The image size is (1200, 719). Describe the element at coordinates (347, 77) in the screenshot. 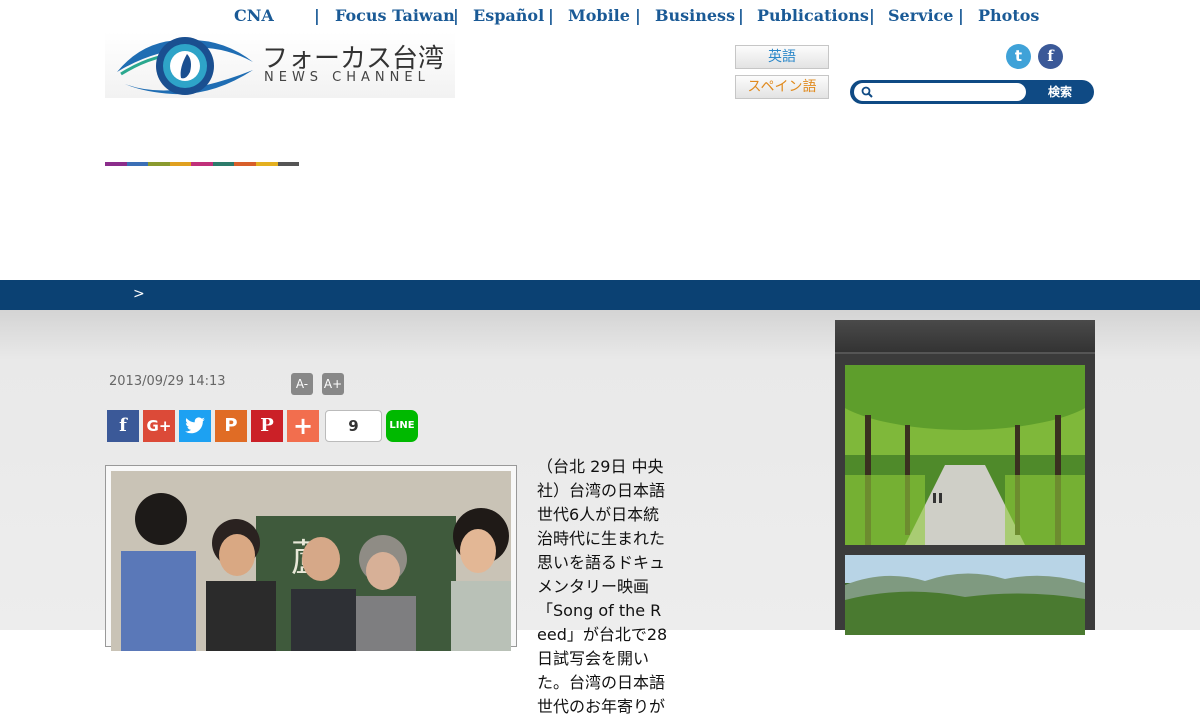

I see `logo-title-en: NEWS CHANNEL` at that location.